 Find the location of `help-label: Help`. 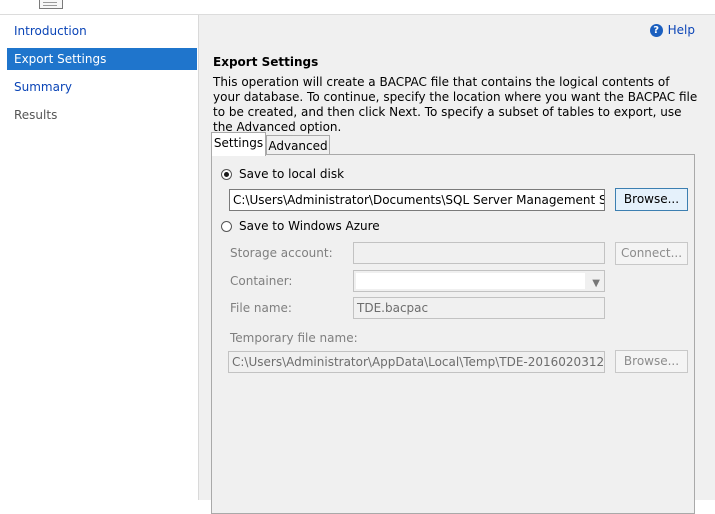

help-label: Help is located at coordinates (681, 30).